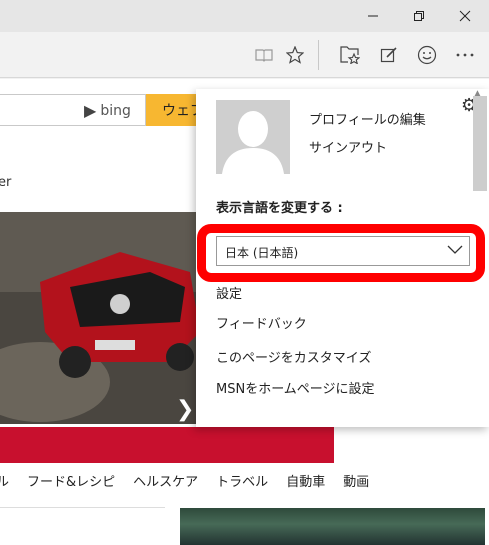 The image size is (489, 545). Describe the element at coordinates (165, 480) in the screenshot. I see `category-item: ヘルスケア` at that location.